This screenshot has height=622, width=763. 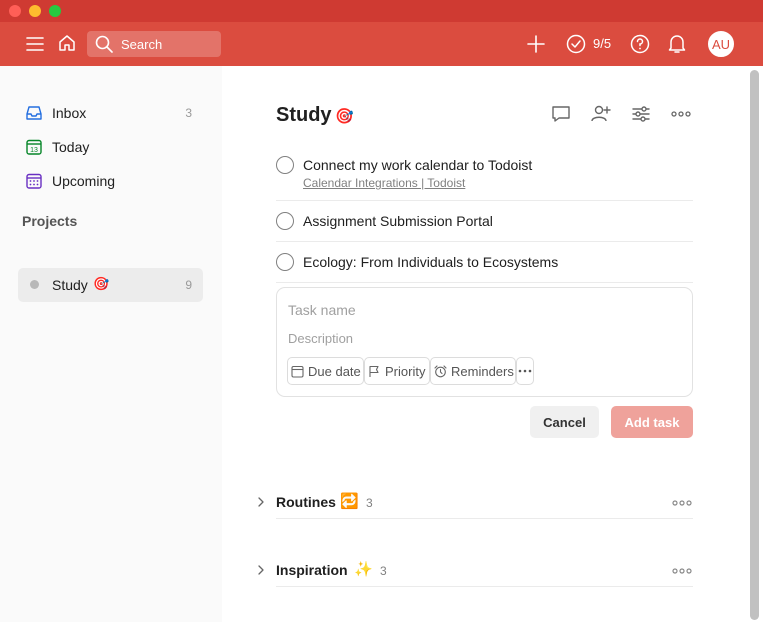 I want to click on more-actions-button, so click(x=525, y=371).